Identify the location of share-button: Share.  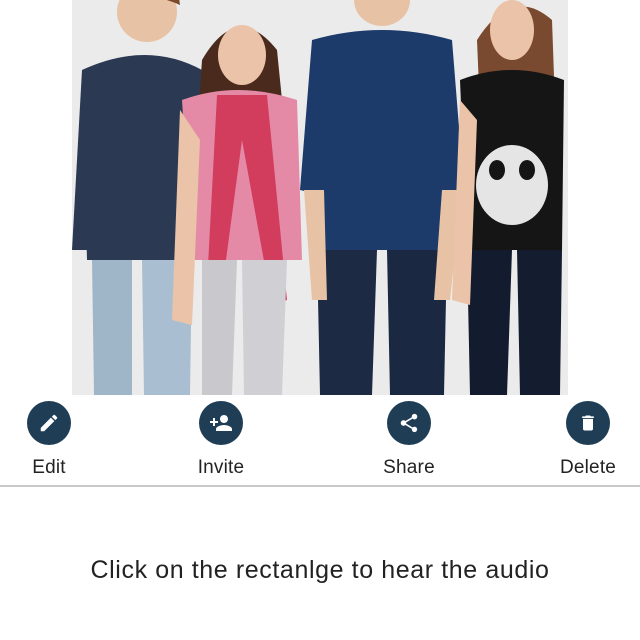
(409, 440).